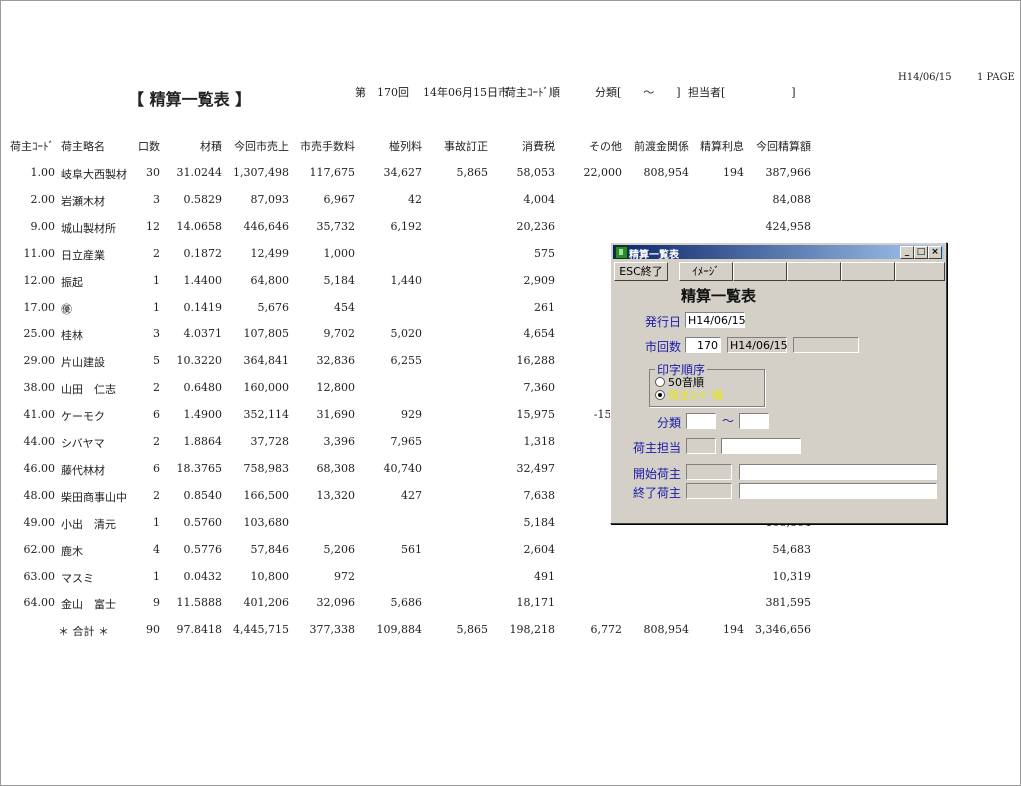  What do you see at coordinates (203, 576) in the screenshot?
I see `row-volume-cell: 0.0432` at bounding box center [203, 576].